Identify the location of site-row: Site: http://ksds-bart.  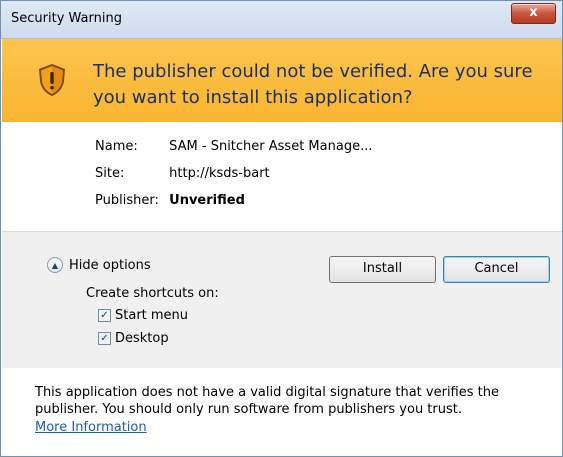
(182, 173).